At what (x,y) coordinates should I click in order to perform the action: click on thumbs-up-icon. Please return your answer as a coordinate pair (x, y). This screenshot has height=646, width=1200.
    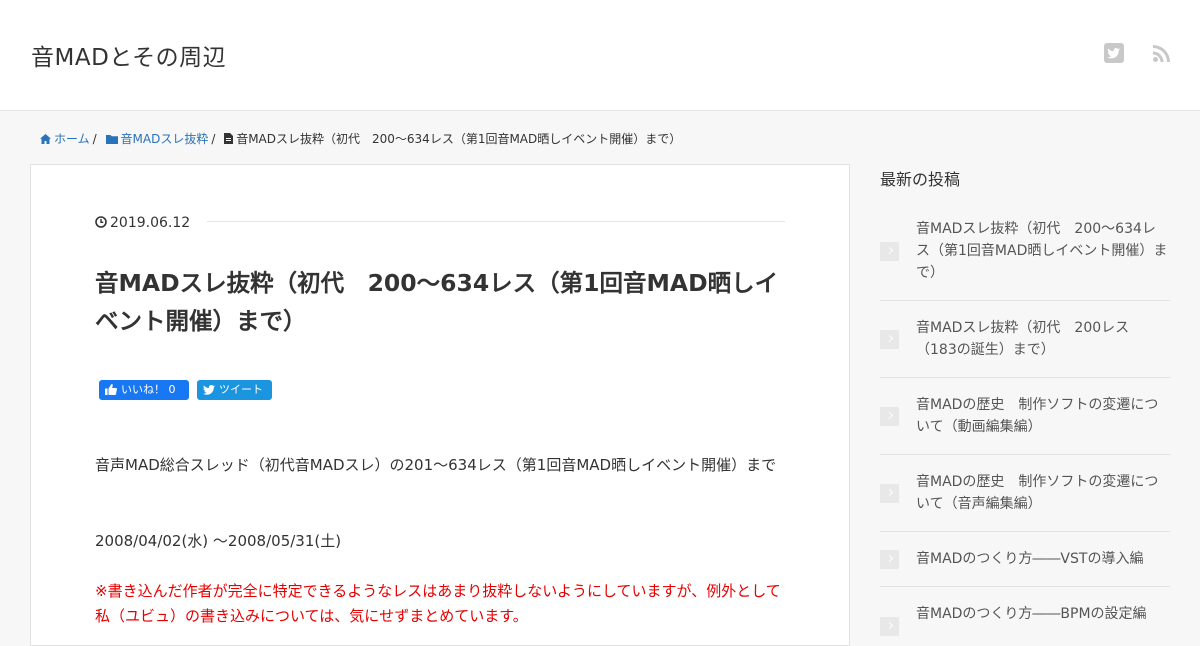
    Looking at the image, I should click on (111, 389).